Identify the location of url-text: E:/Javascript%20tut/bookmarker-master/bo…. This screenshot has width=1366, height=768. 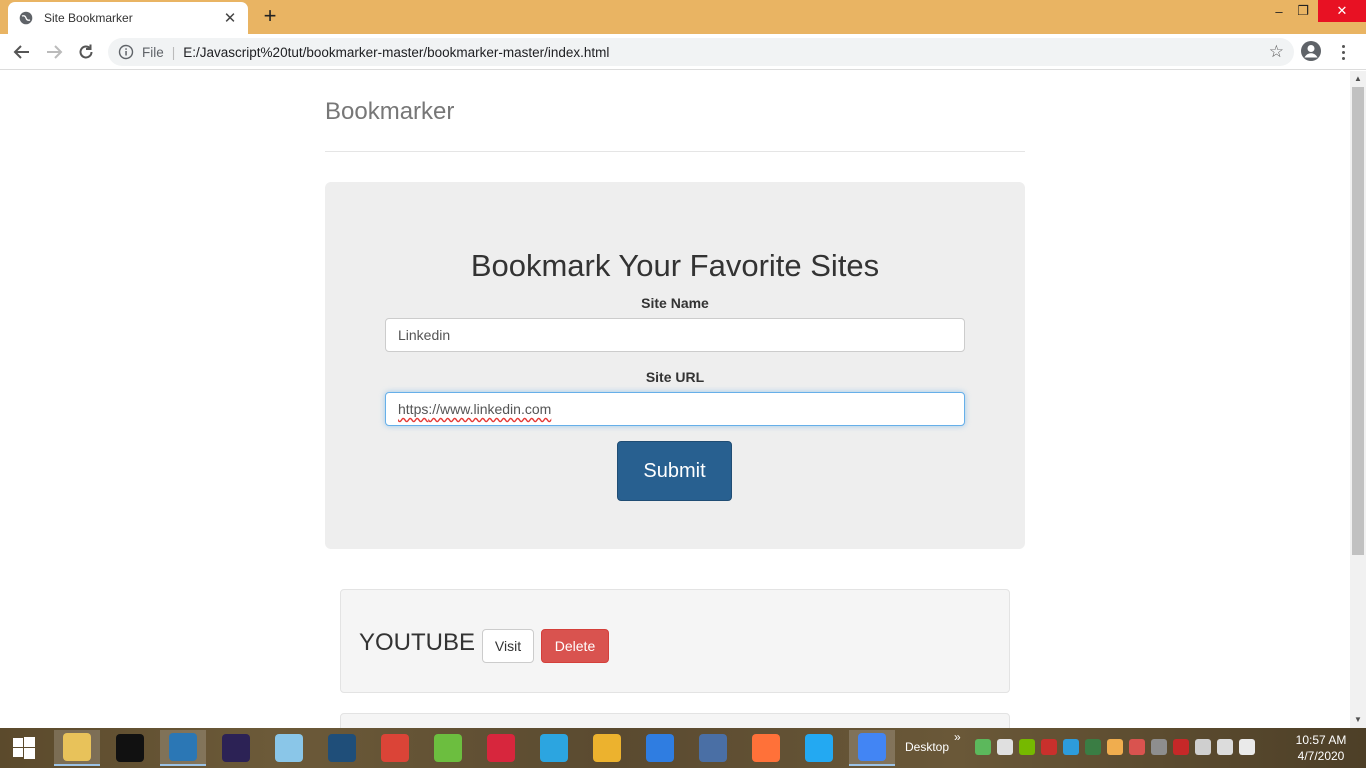
(725, 52).